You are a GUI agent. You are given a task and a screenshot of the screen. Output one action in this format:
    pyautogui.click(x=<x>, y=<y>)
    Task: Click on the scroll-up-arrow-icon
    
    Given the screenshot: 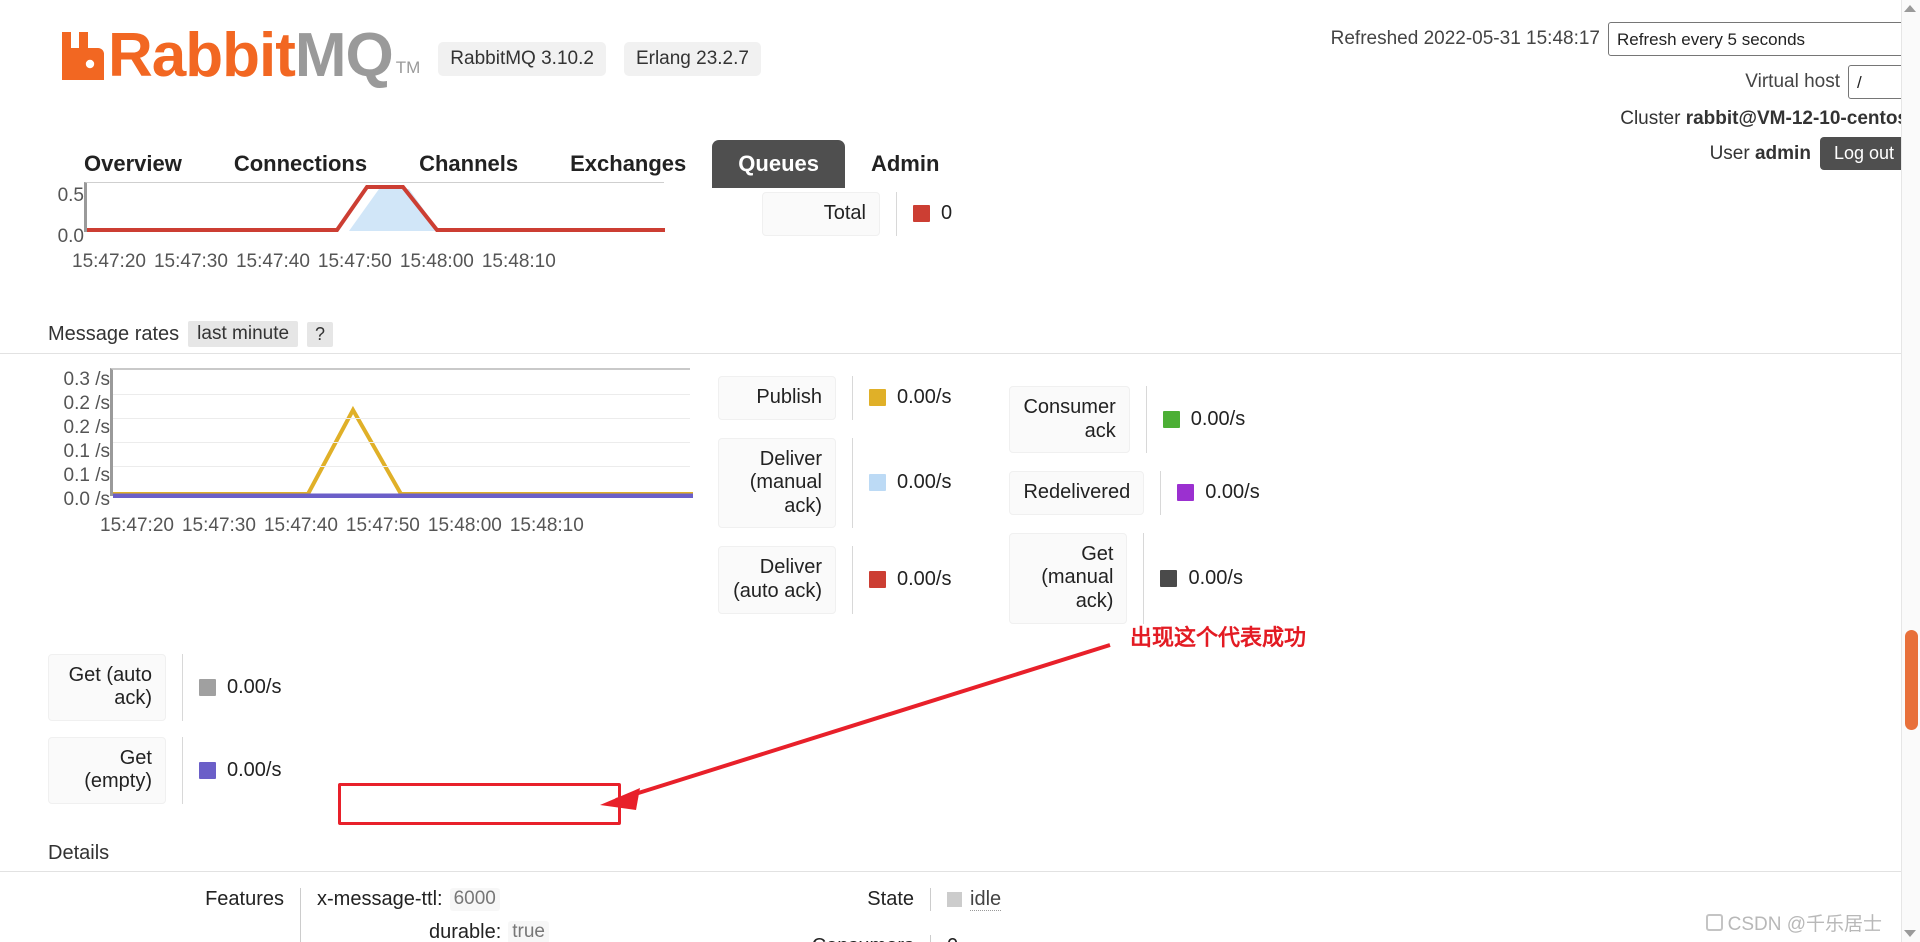 What is the action you would take?
    pyautogui.click(x=1910, y=8)
    